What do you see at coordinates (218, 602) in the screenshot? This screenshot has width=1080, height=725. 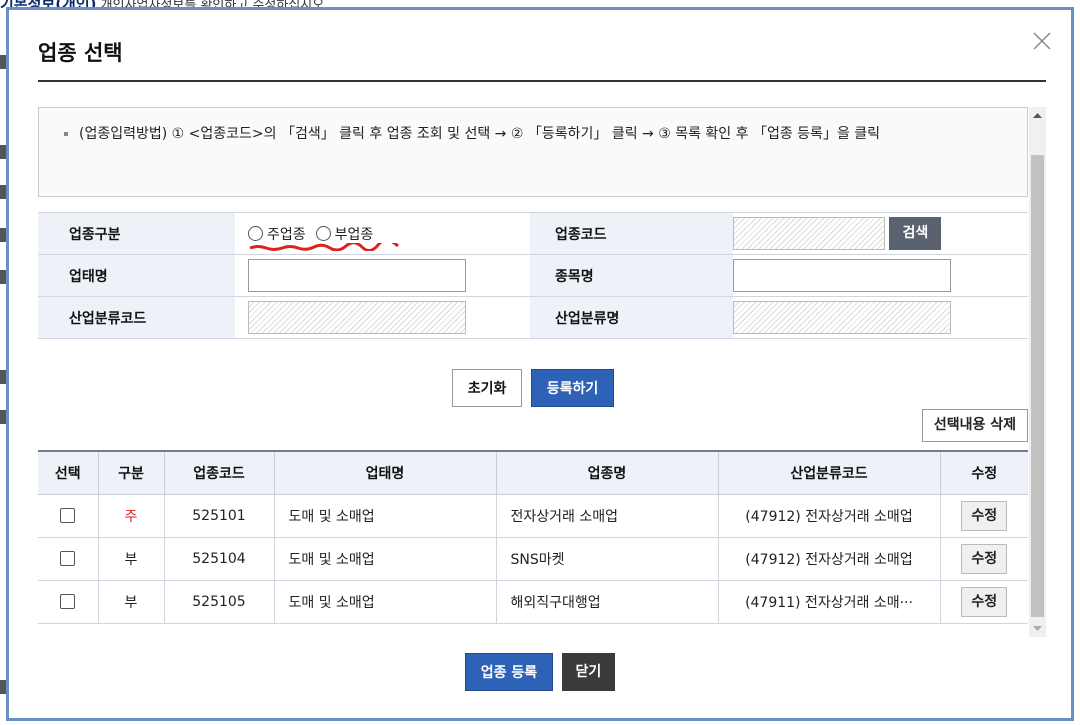 I see `row-code: 525105` at bounding box center [218, 602].